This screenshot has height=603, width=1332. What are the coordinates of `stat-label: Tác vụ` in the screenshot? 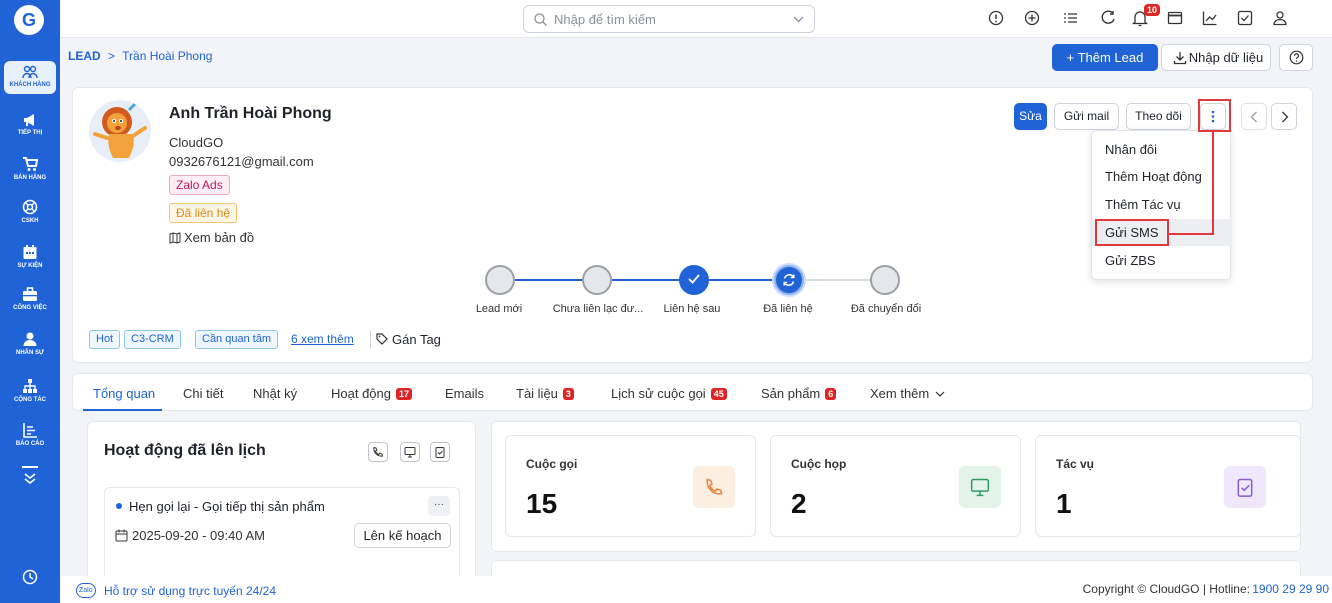 It's located at (1075, 464).